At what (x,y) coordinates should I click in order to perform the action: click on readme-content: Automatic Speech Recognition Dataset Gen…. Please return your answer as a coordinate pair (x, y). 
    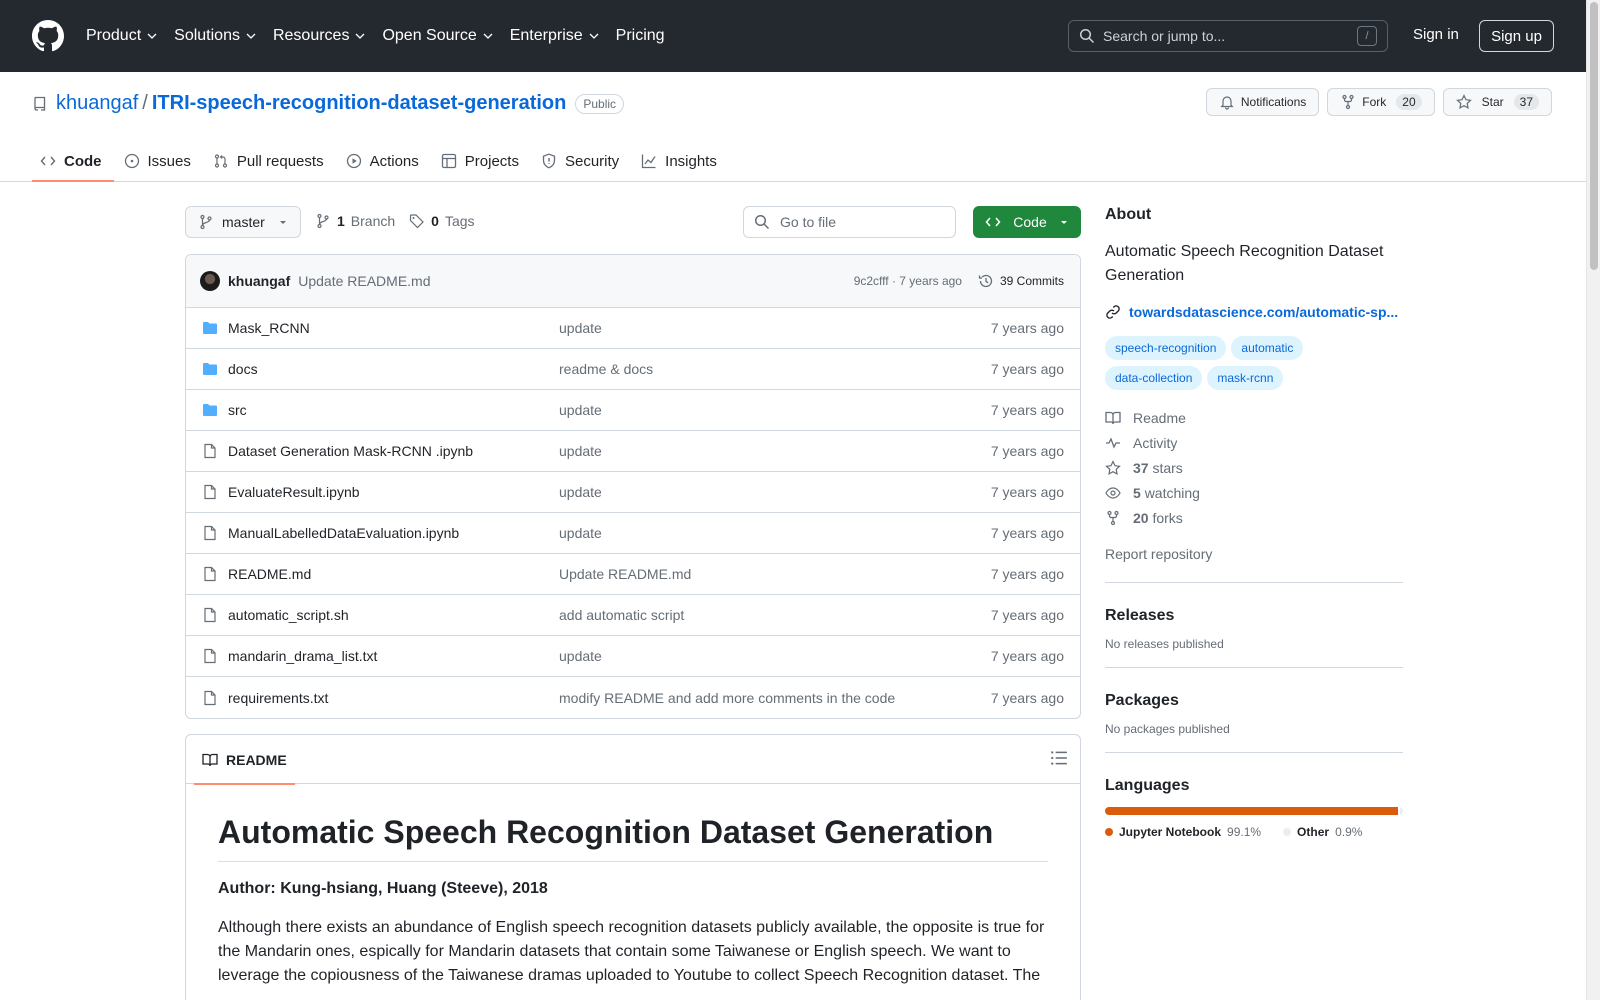
    Looking at the image, I should click on (633, 886).